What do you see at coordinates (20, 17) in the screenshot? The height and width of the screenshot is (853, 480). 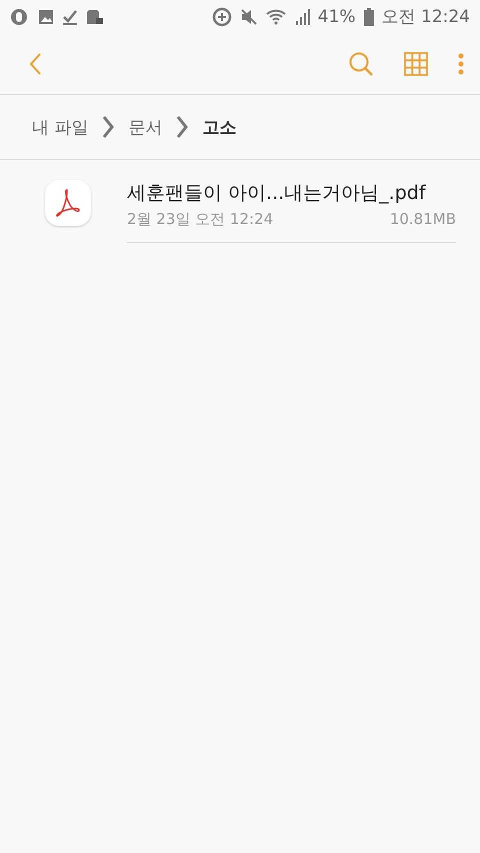 I see `app-icon` at bounding box center [20, 17].